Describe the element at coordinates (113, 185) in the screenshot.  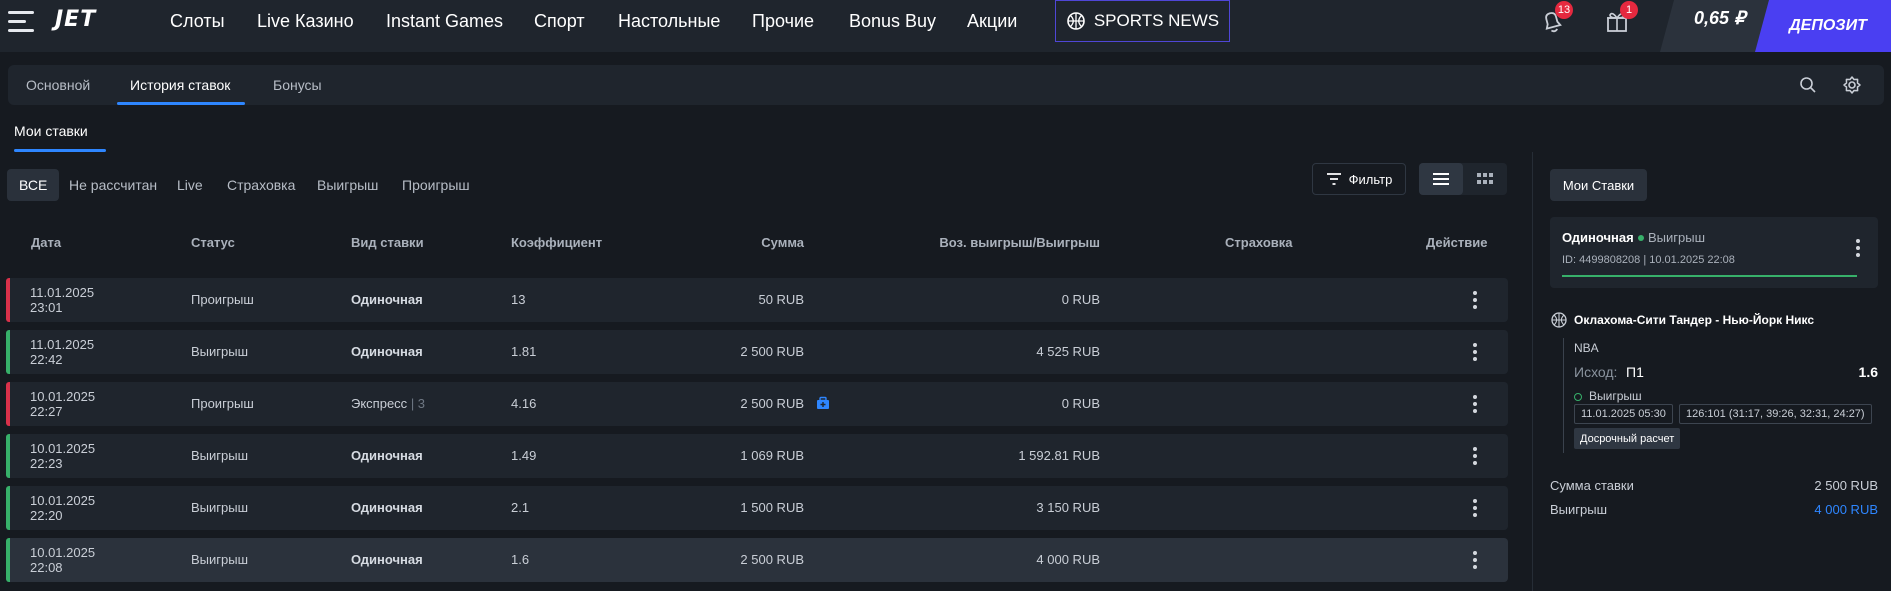
I see `filter-unsettled: Не рассчитан` at that location.